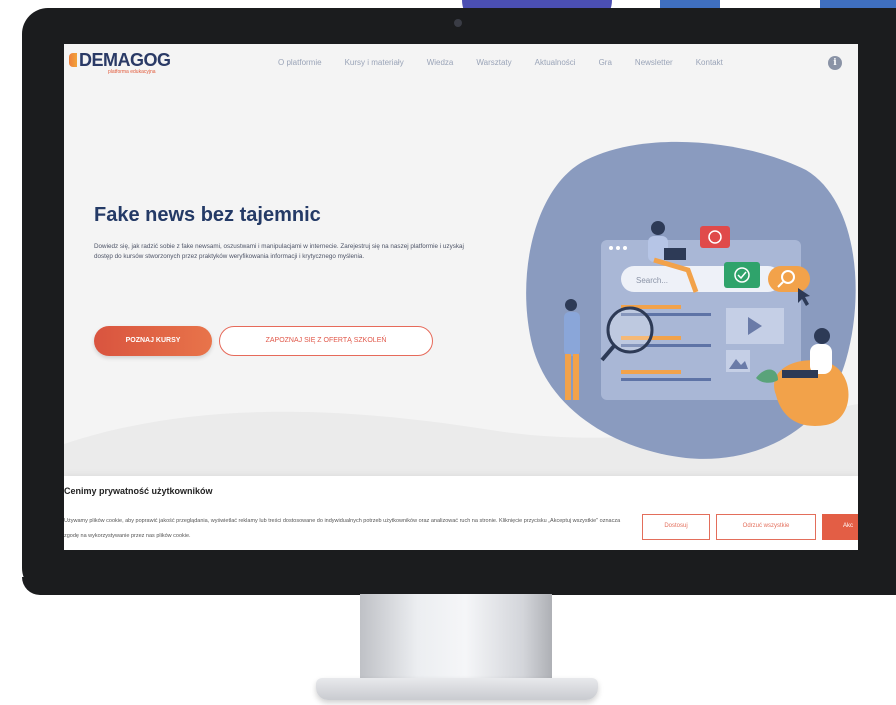 The width and height of the screenshot is (896, 705). Describe the element at coordinates (207, 215) in the screenshot. I see `hero-title: Fake news bez tajemnic` at that location.